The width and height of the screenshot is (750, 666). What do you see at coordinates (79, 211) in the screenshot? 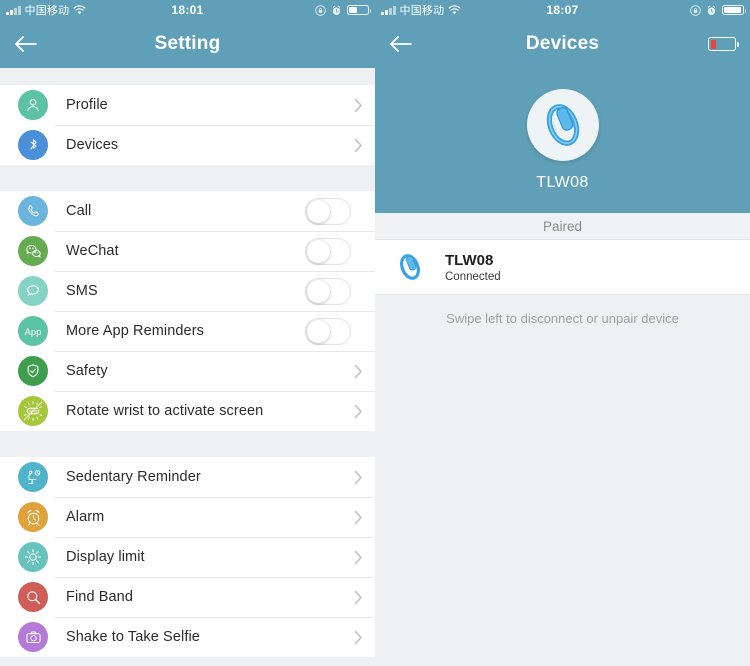
I see `row-label: Call` at bounding box center [79, 211].